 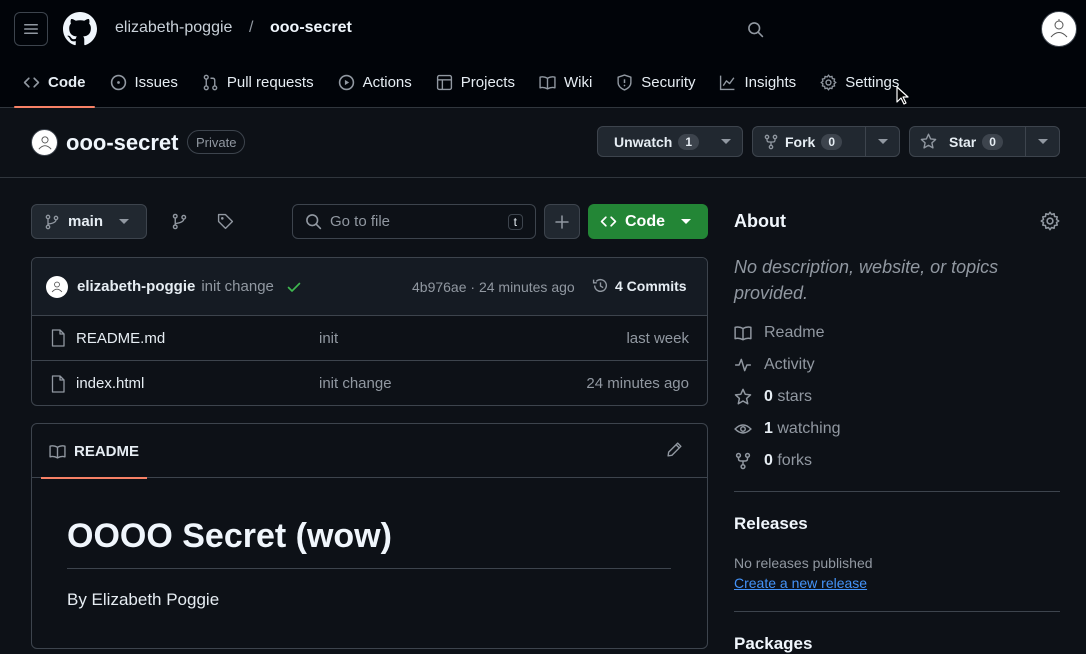 I want to click on table-icon, so click(x=444, y=82).